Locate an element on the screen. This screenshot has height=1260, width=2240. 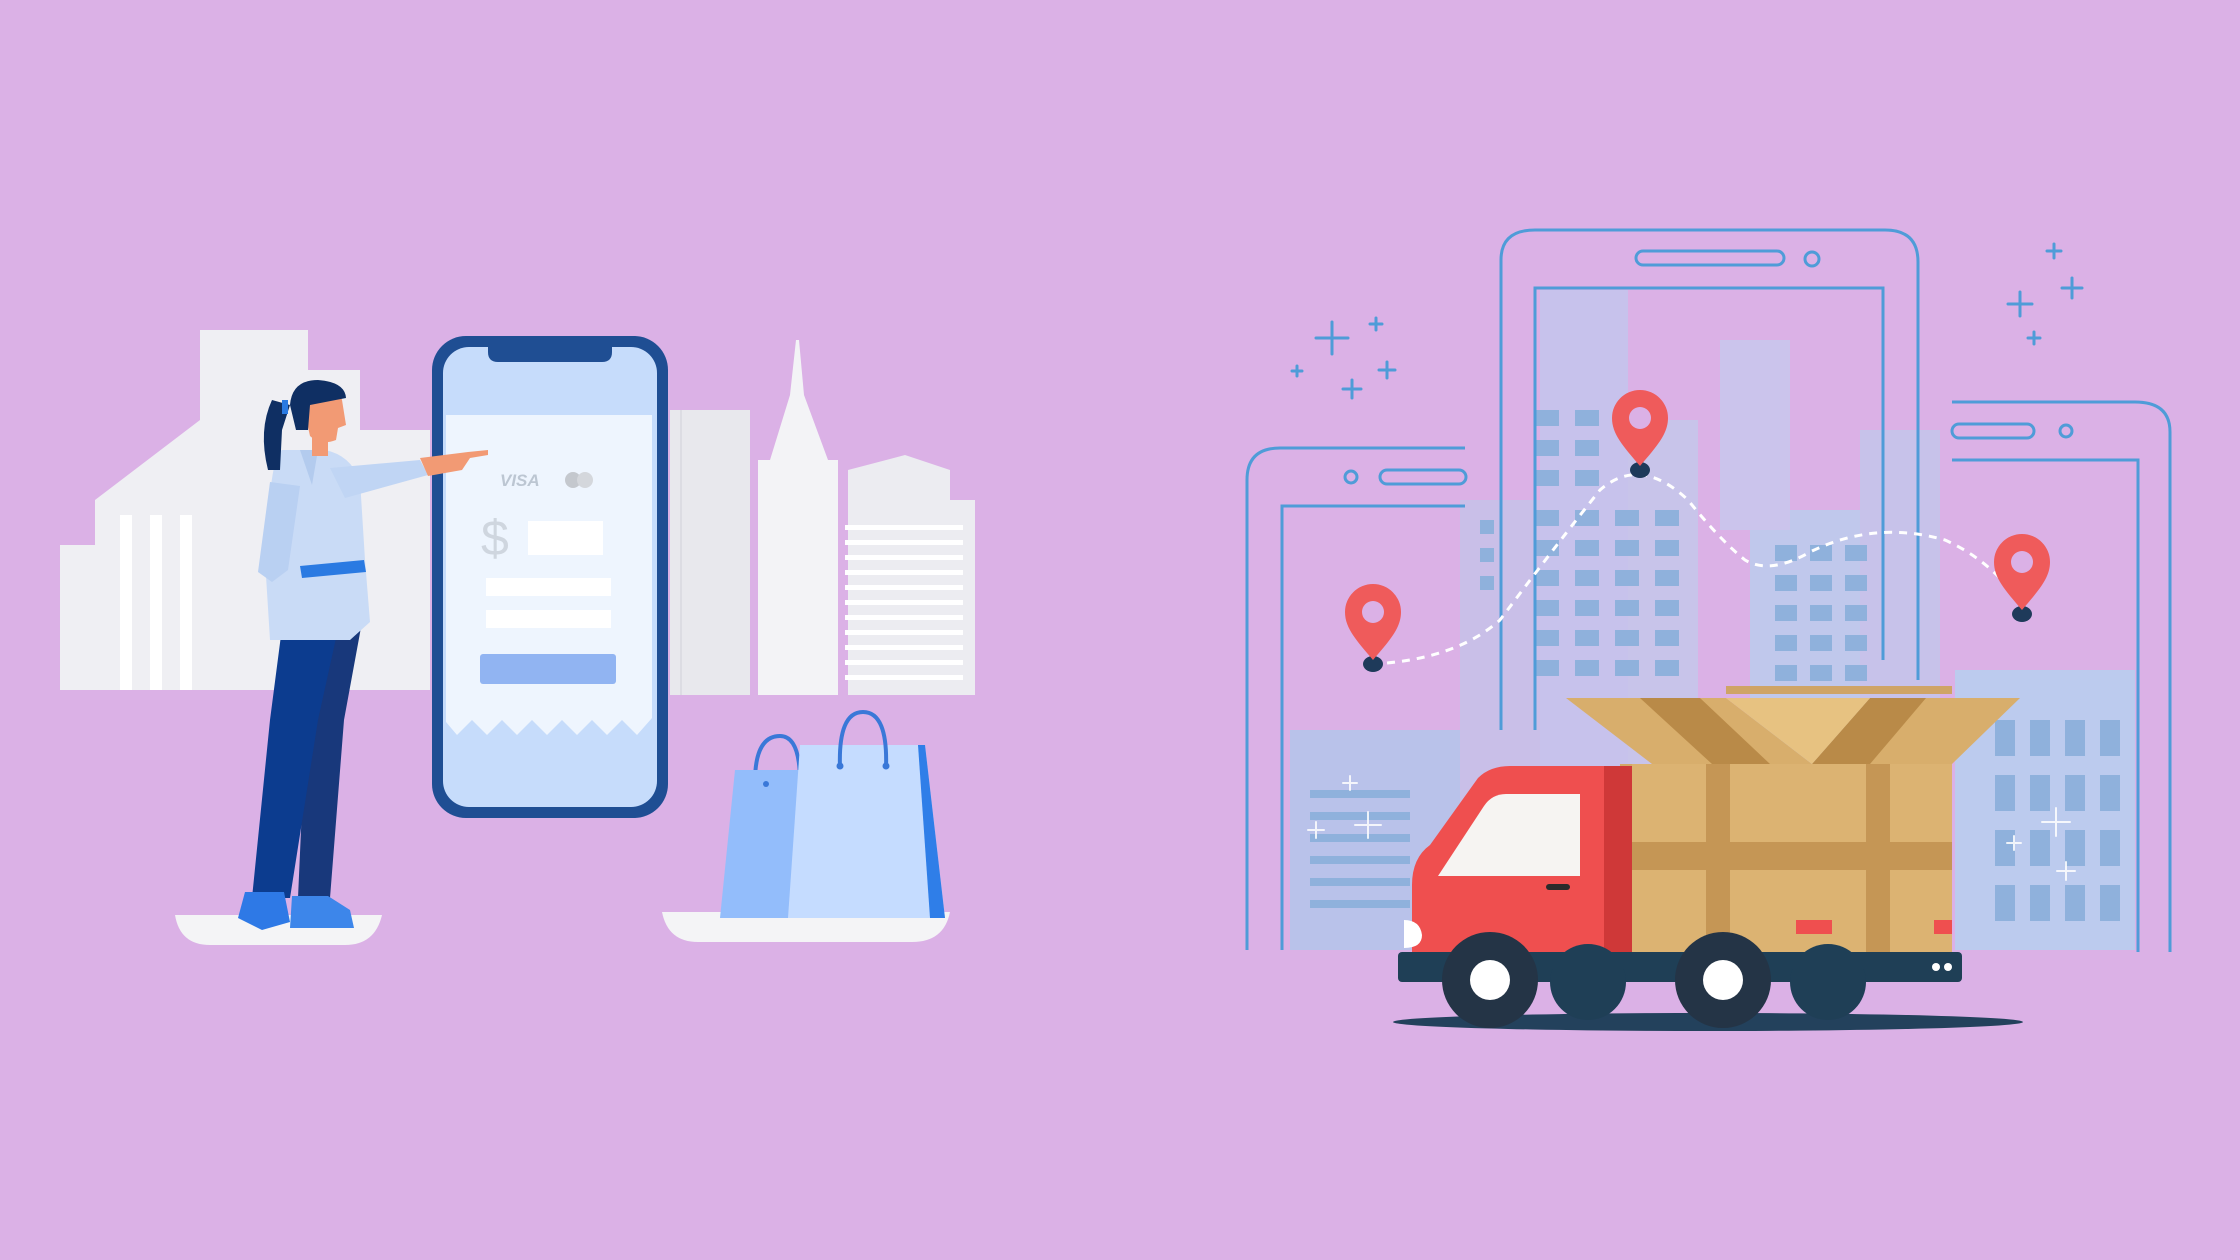
card-field is located at coordinates (548, 587).